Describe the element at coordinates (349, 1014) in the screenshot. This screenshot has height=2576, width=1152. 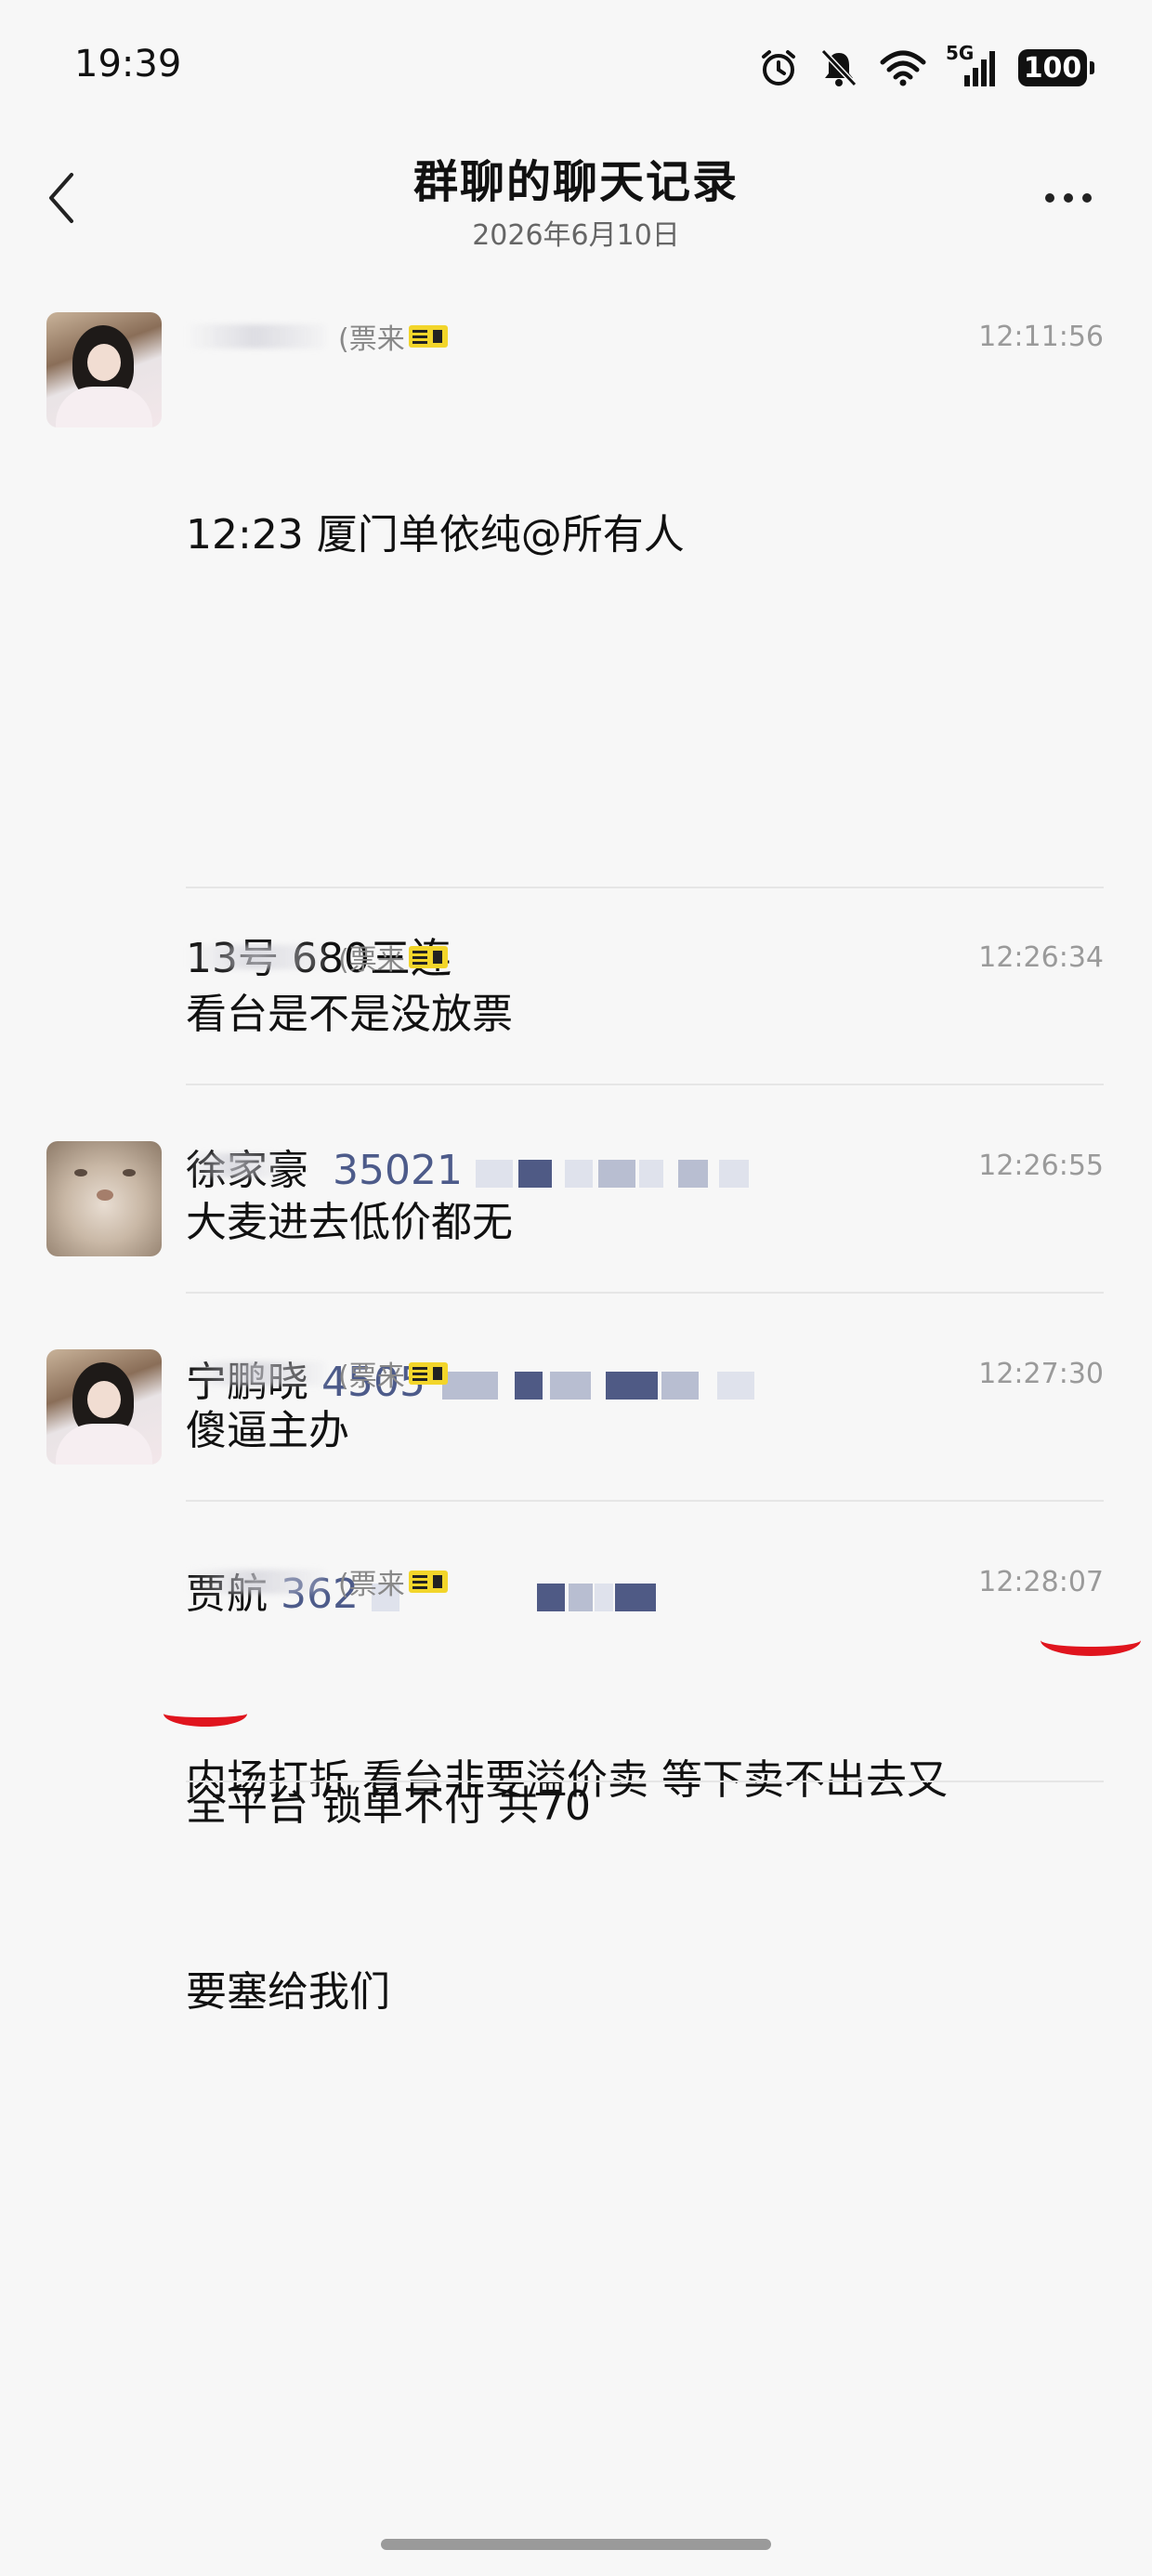
I see `message-text: 看台是不是没放票` at that location.